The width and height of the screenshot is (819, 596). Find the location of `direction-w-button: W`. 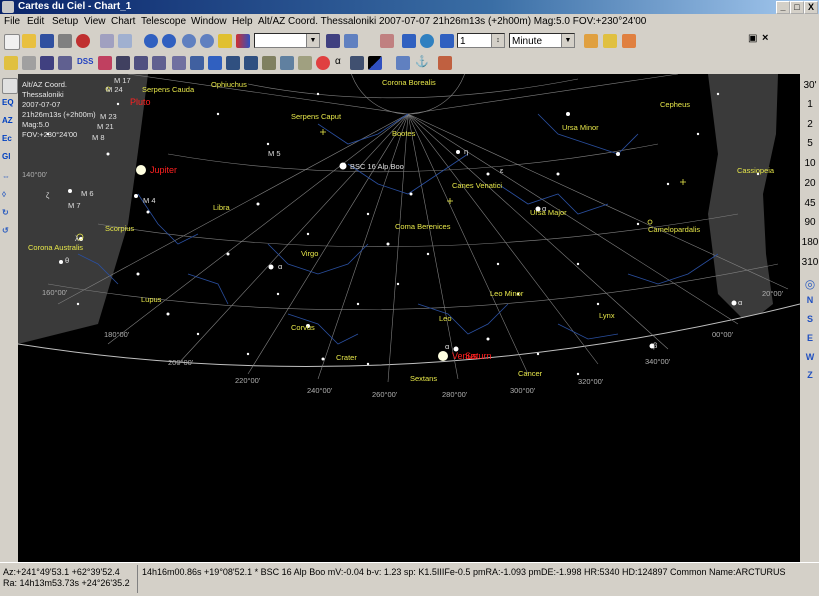

direction-w-button: W is located at coordinates (810, 357).